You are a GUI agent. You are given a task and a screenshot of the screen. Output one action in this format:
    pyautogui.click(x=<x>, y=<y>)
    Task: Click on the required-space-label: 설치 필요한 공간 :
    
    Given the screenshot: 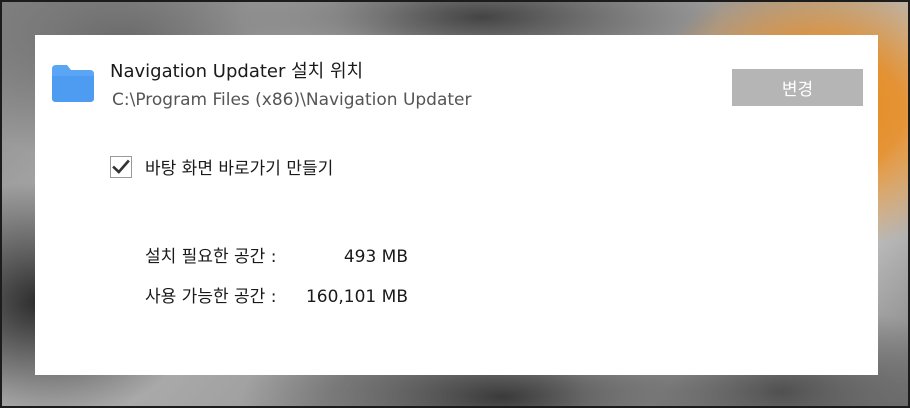 What is the action you would take?
    pyautogui.click(x=211, y=257)
    